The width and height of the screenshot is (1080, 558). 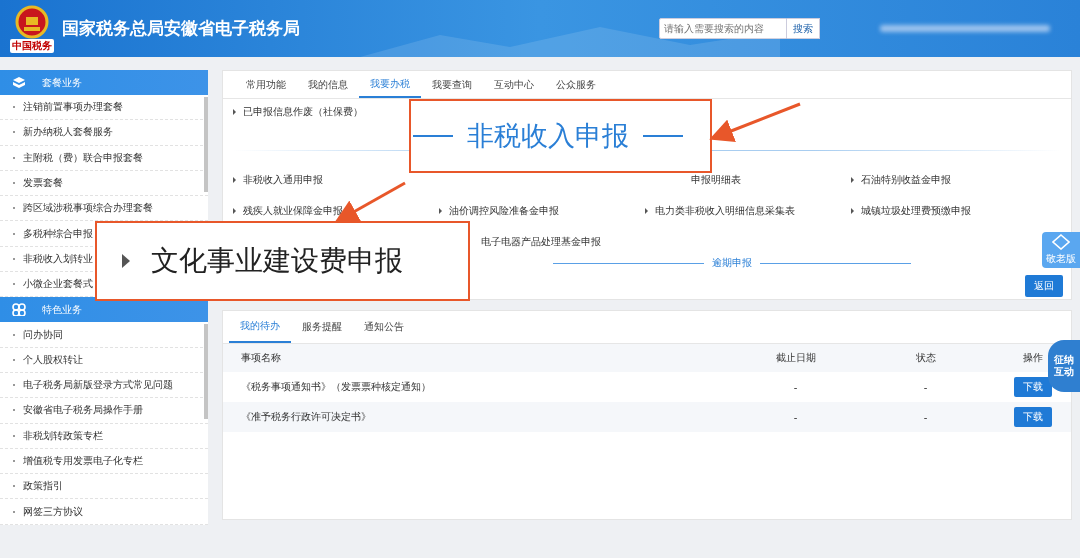 I want to click on table-cell-text: 《准予税务行政许可决定书》, so click(x=306, y=417).